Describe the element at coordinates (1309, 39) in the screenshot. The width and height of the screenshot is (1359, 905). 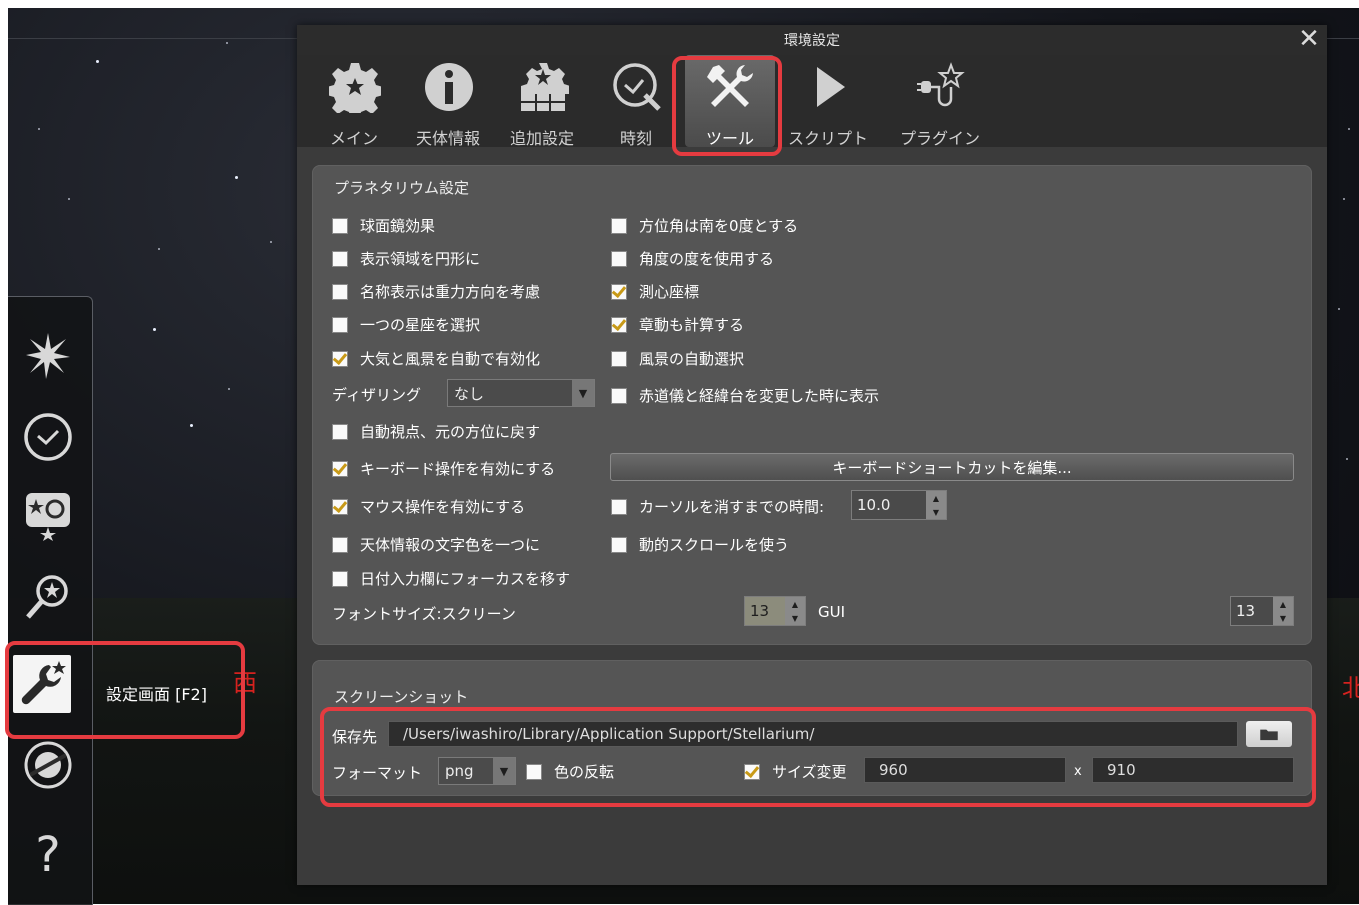
I see `close-button: ✕` at that location.